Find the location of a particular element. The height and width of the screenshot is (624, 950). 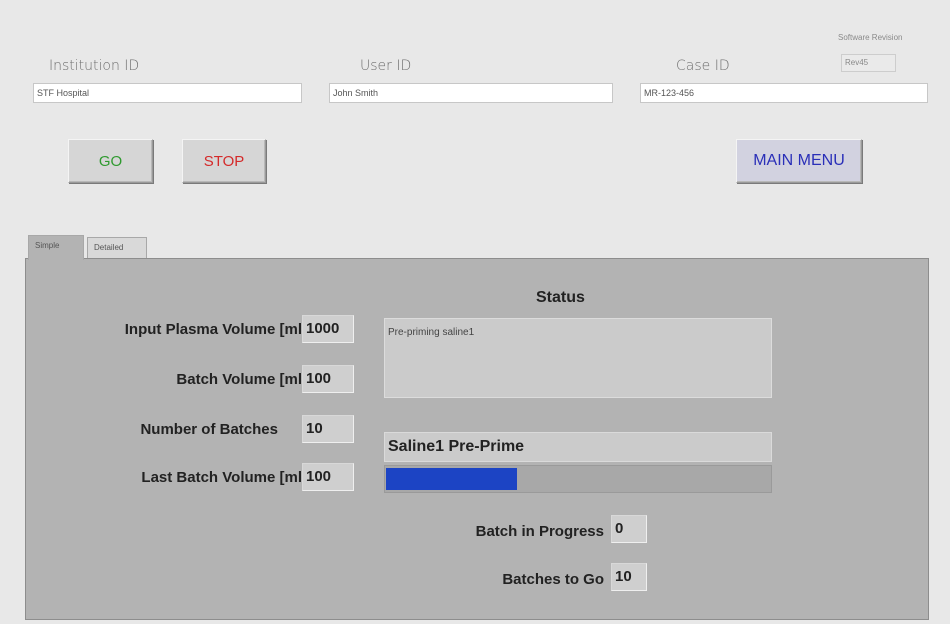

case-id-field: MR-123-456 is located at coordinates (784, 93).